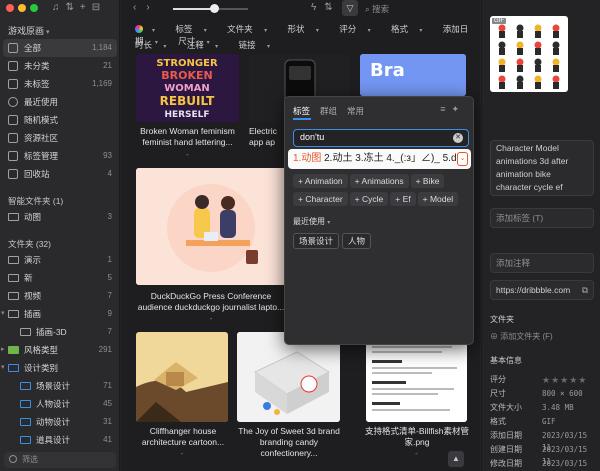 The image size is (600, 471). What do you see at coordinates (391, 158) in the screenshot?
I see `ime-other-candidates: 2.动土 3.冻土 4._(:з」∠)_ 5.do` at bounding box center [391, 158].